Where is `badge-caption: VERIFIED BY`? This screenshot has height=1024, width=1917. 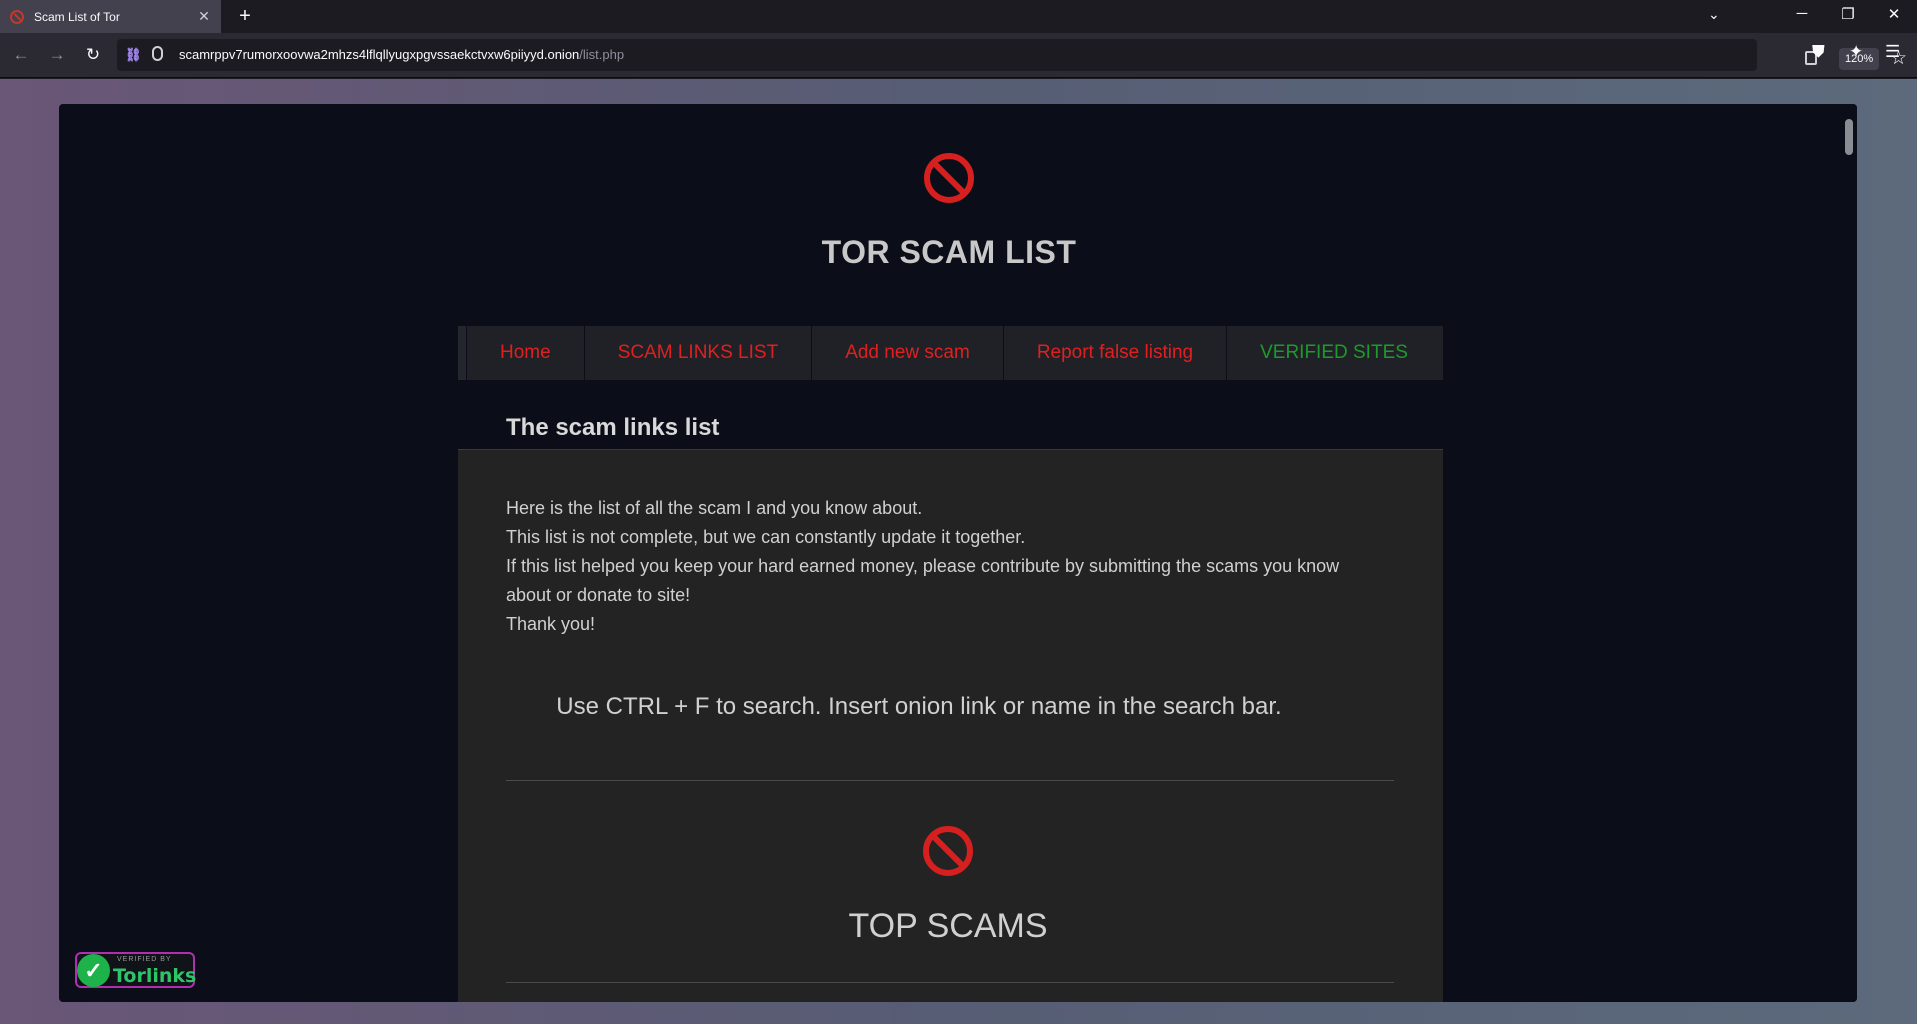 badge-caption: VERIFIED BY is located at coordinates (144, 959).